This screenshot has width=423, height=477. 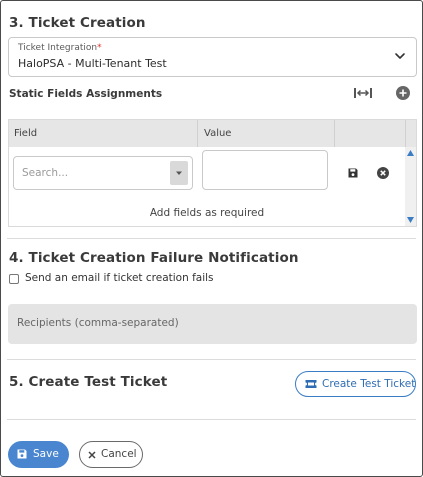 What do you see at coordinates (383, 173) in the screenshot?
I see `remove-circle-icon` at bounding box center [383, 173].